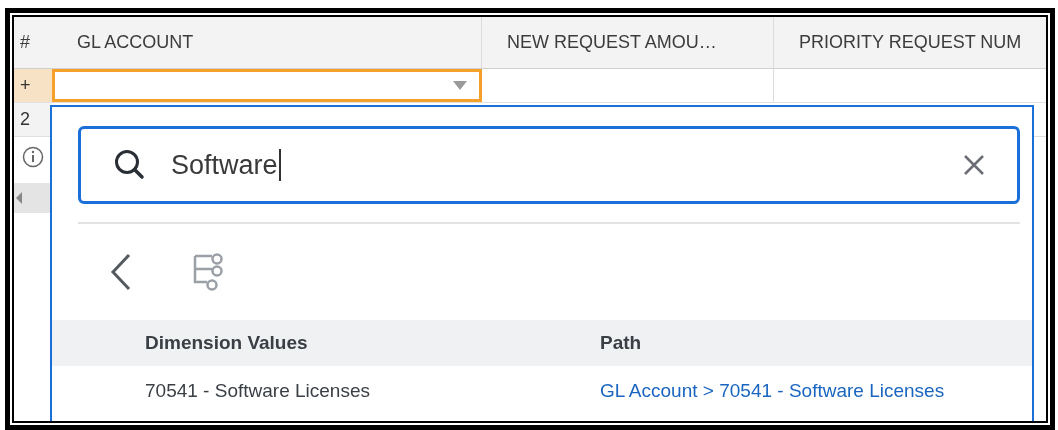 Image resolution: width=1058 pixels, height=430 pixels. I want to click on search-icon, so click(130, 165).